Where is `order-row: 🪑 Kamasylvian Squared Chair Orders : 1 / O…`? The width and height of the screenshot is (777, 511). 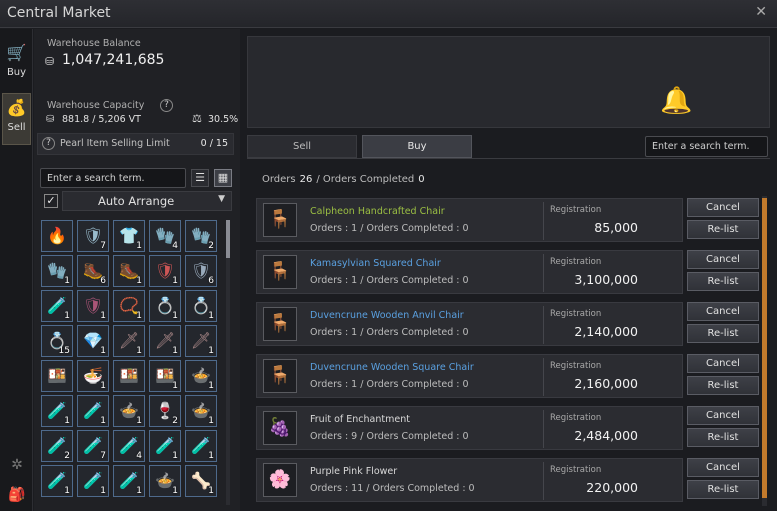 order-row: 🪑 Kamasylvian Squared Chair Orders : 1 / O… is located at coordinates (508, 273).